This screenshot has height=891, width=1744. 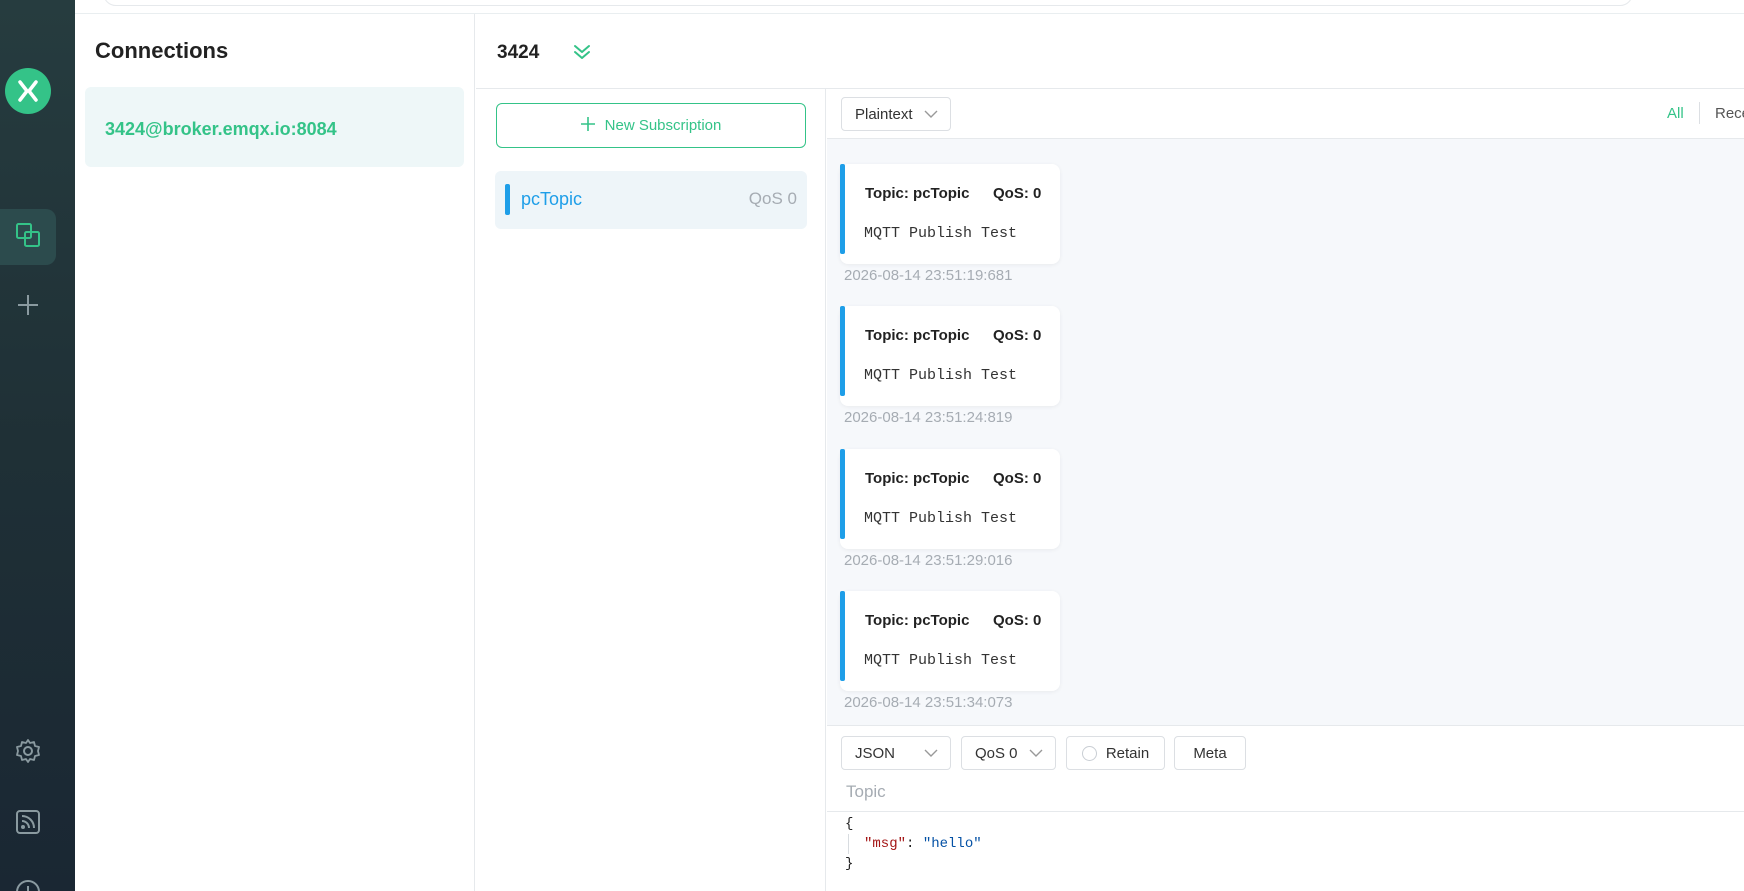 I want to click on payload-editor: { "msg": "hello" }, so click(x=913, y=844).